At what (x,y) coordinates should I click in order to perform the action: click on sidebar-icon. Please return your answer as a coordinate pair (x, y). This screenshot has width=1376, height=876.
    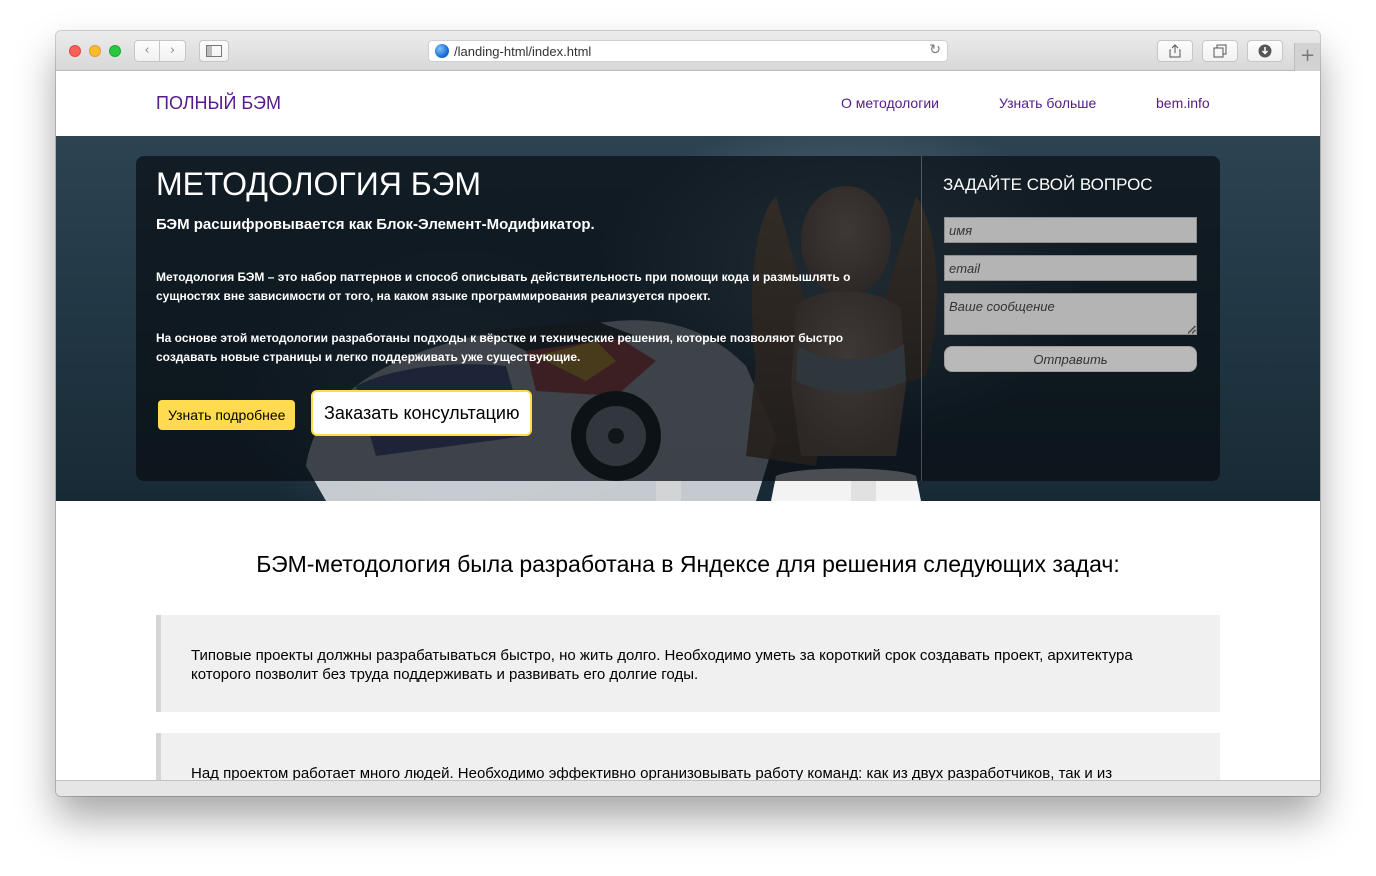
    Looking at the image, I should click on (214, 51).